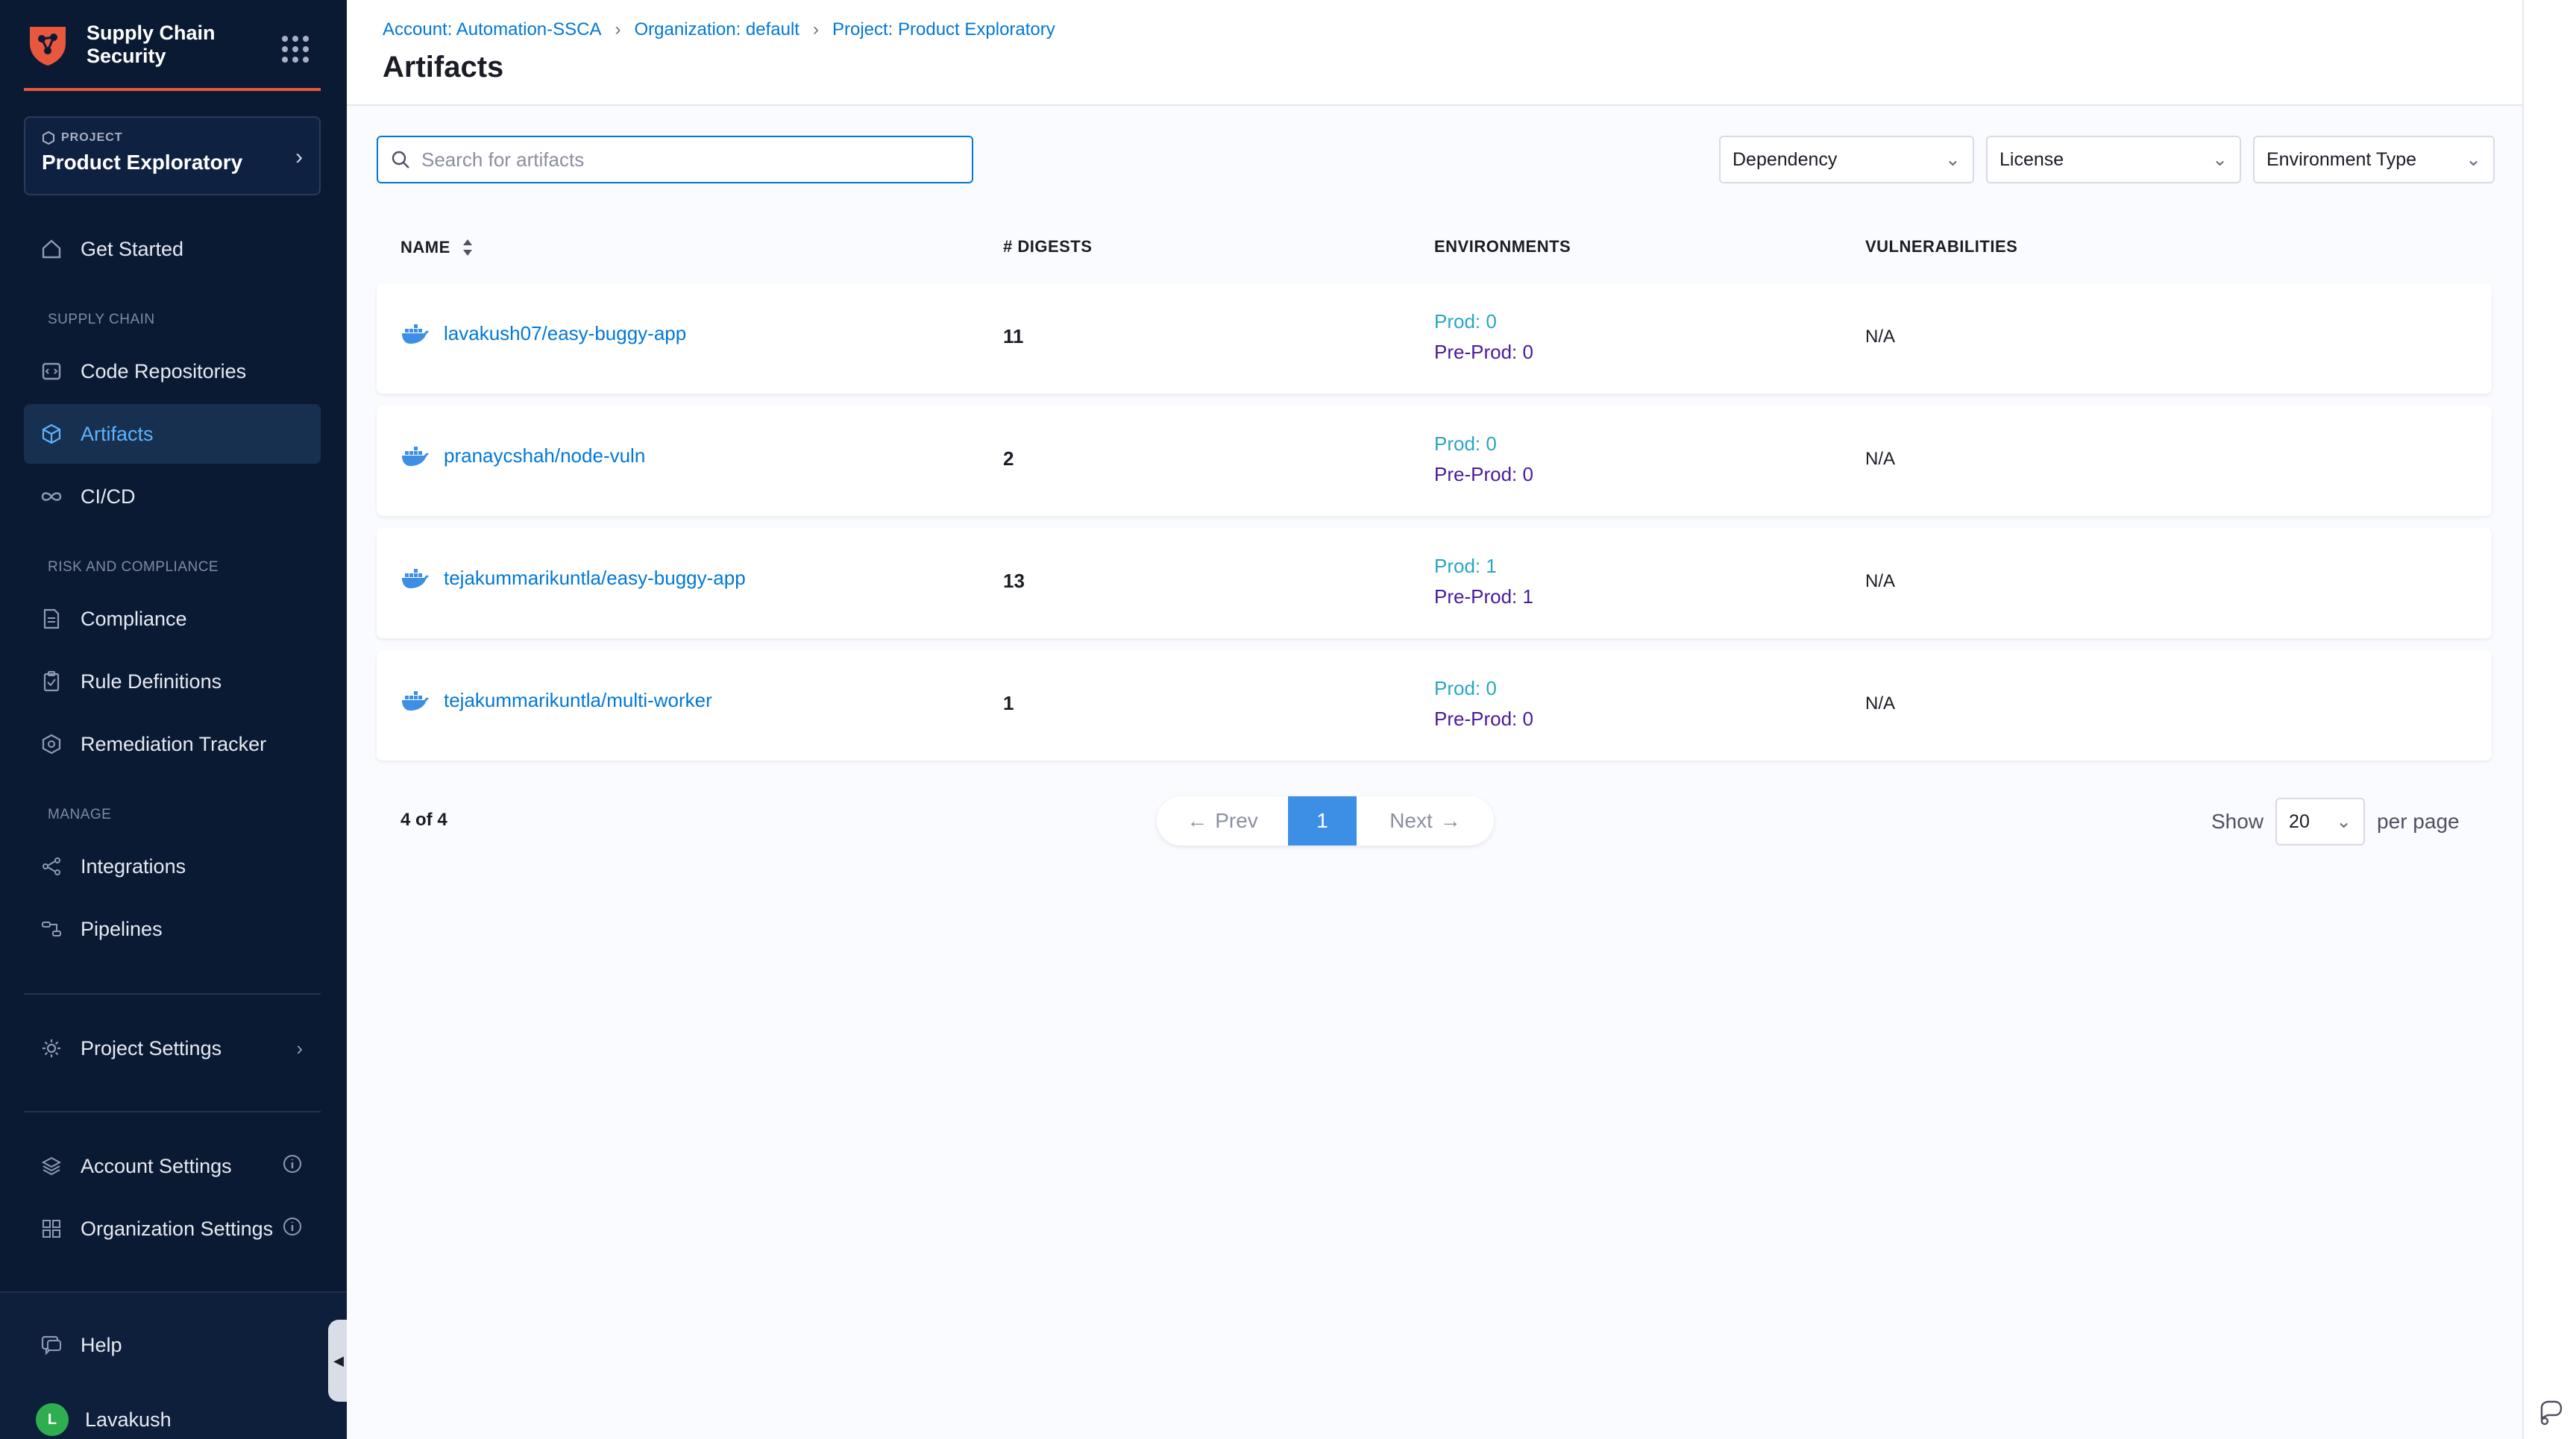 The width and height of the screenshot is (2576, 1439). I want to click on sidebar-item-label: Project Settings, so click(152, 1047).